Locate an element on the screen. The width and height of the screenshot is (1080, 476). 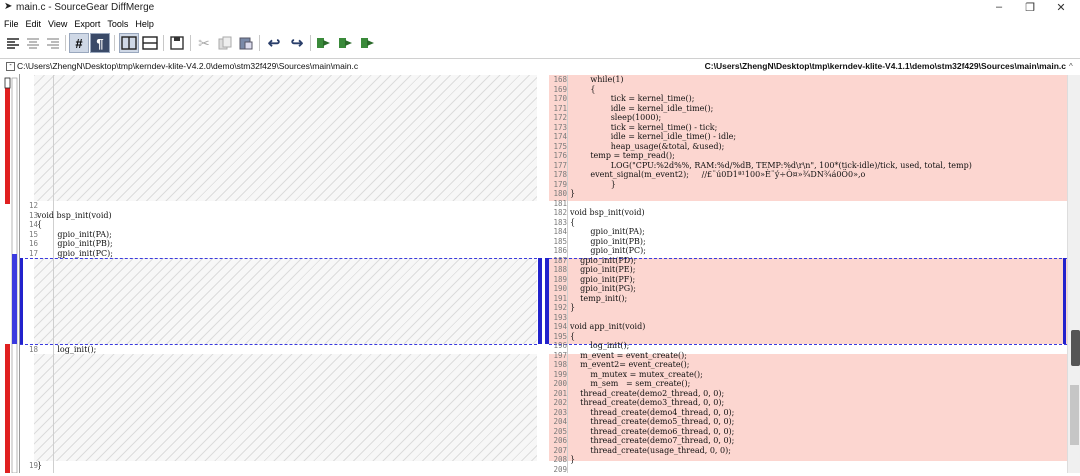
undo-icon: ↩ is located at coordinates (274, 43).